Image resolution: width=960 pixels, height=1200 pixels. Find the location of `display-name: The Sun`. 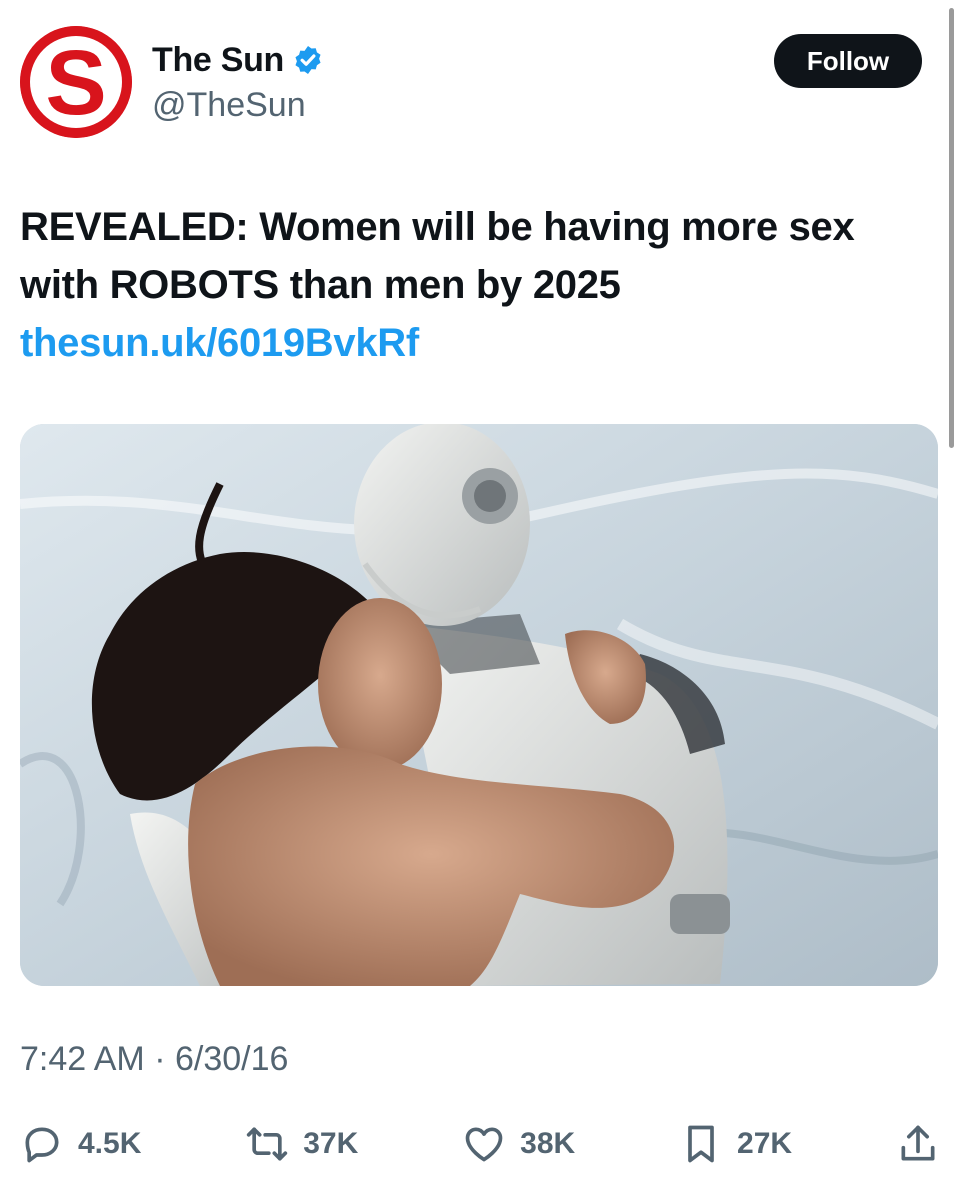

display-name: The Sun is located at coordinates (218, 60).